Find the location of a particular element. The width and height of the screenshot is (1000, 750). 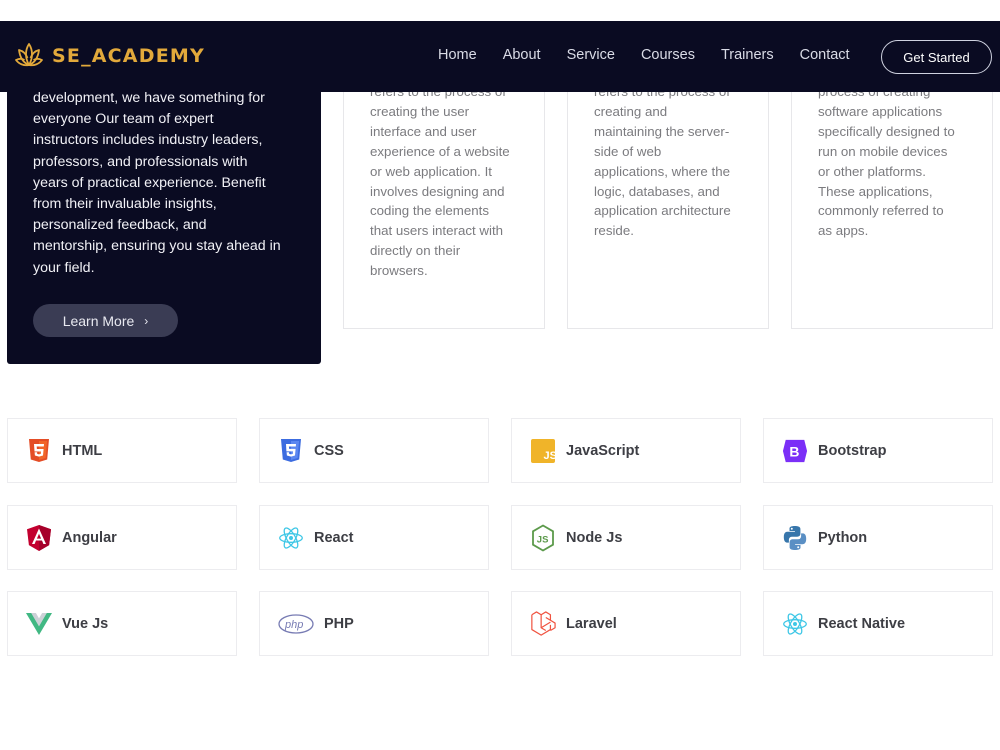

tech-label: CSS is located at coordinates (329, 450).